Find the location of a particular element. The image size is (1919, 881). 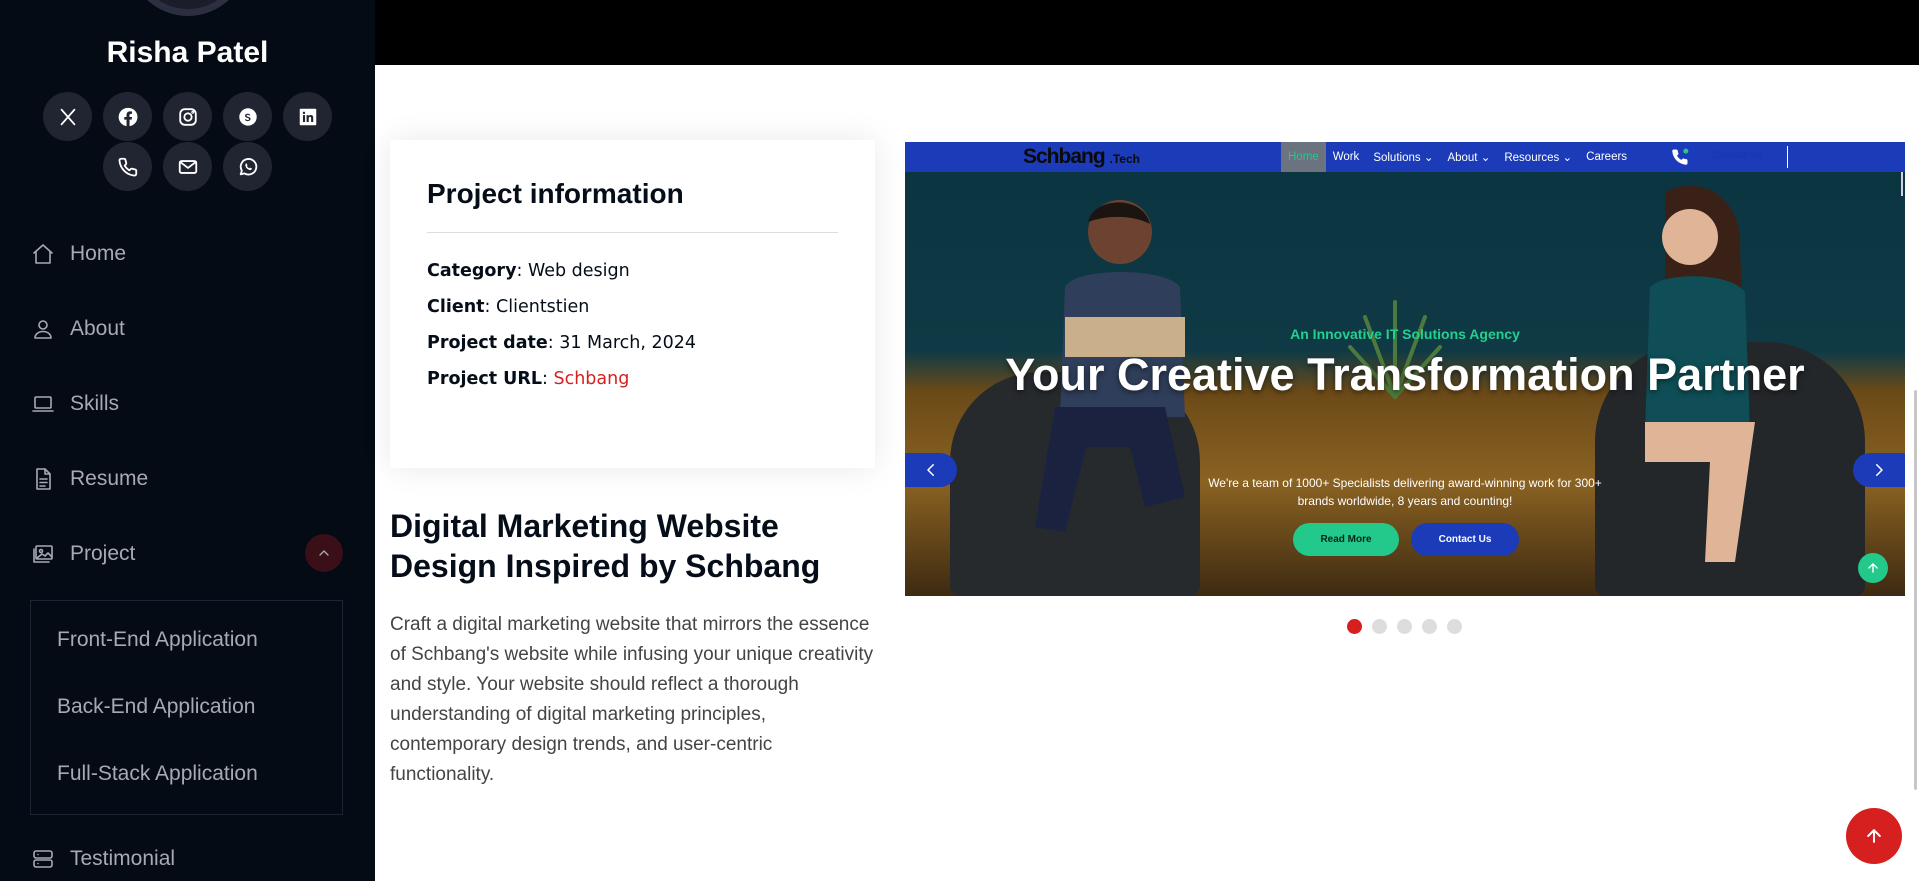

skype-icon is located at coordinates (247, 116).